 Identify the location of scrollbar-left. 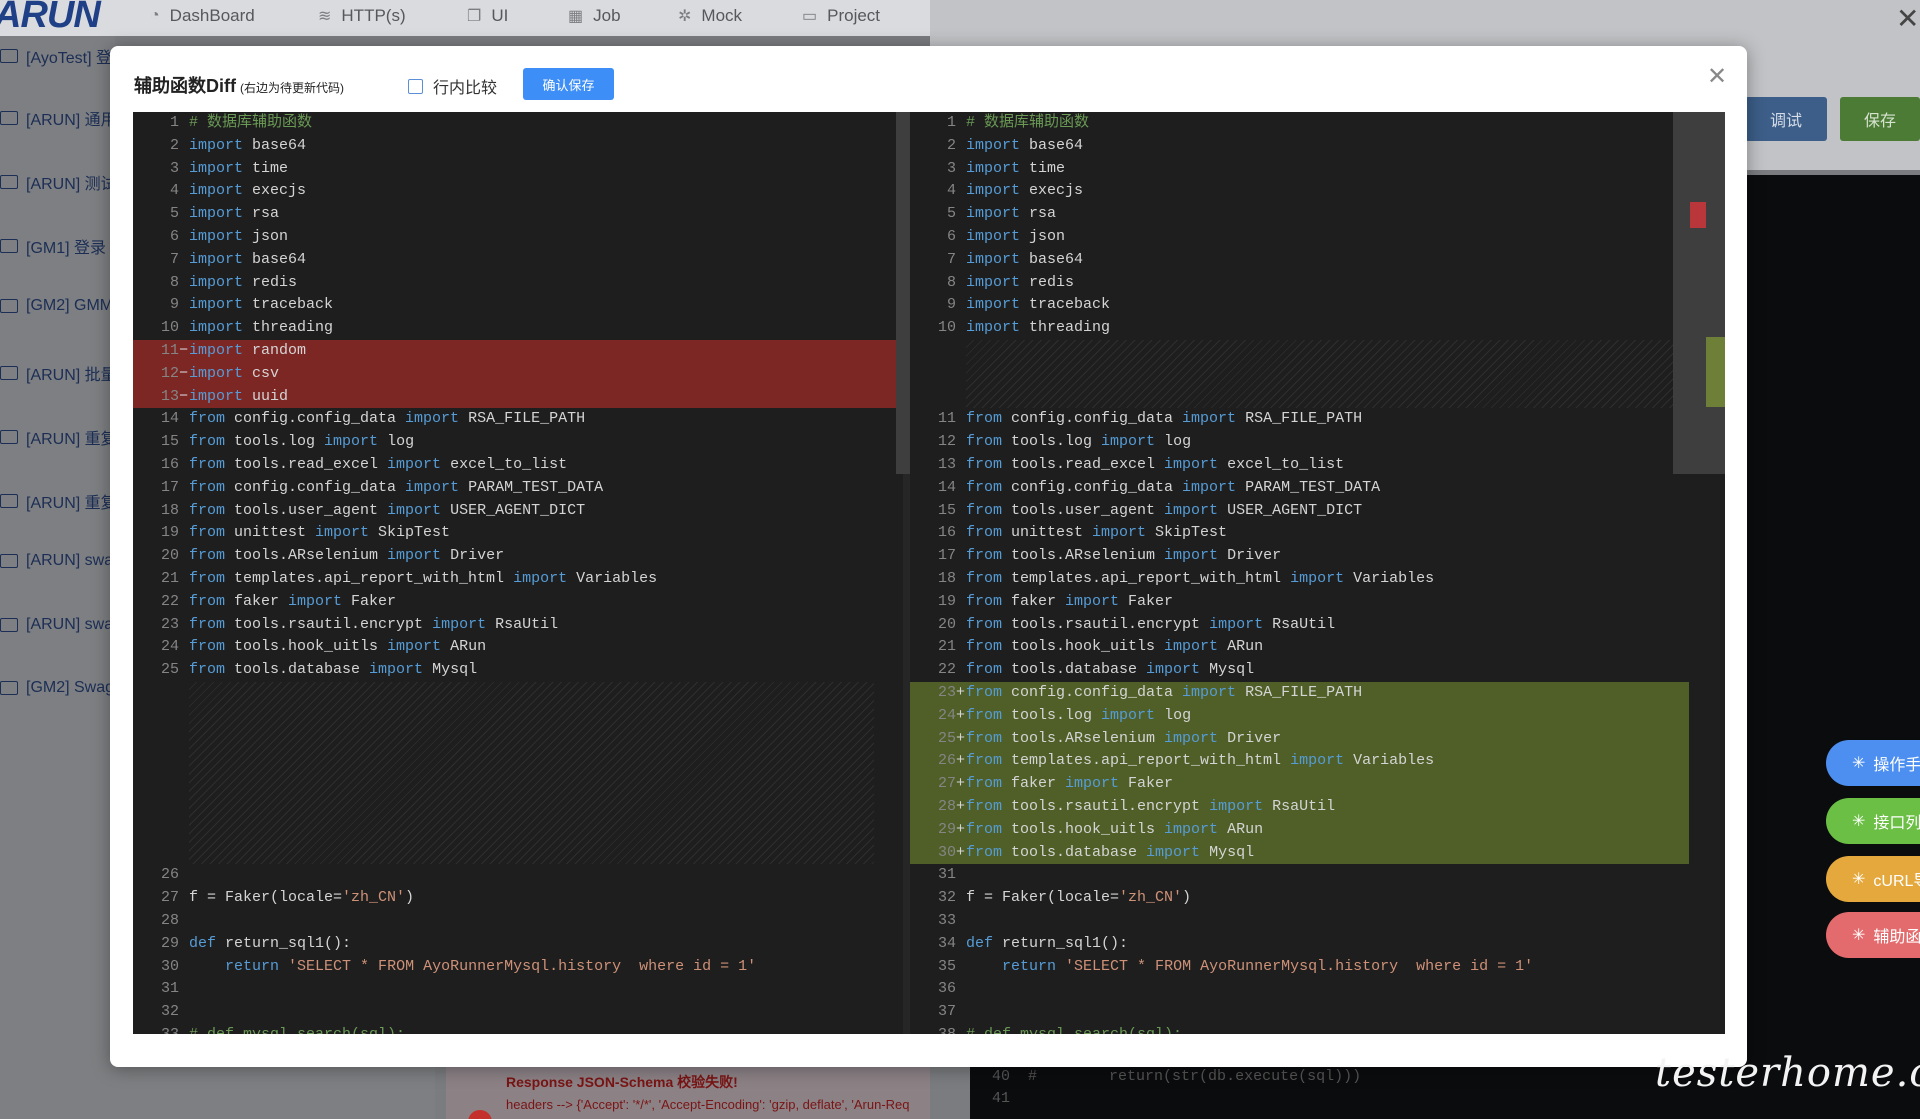
(903, 293).